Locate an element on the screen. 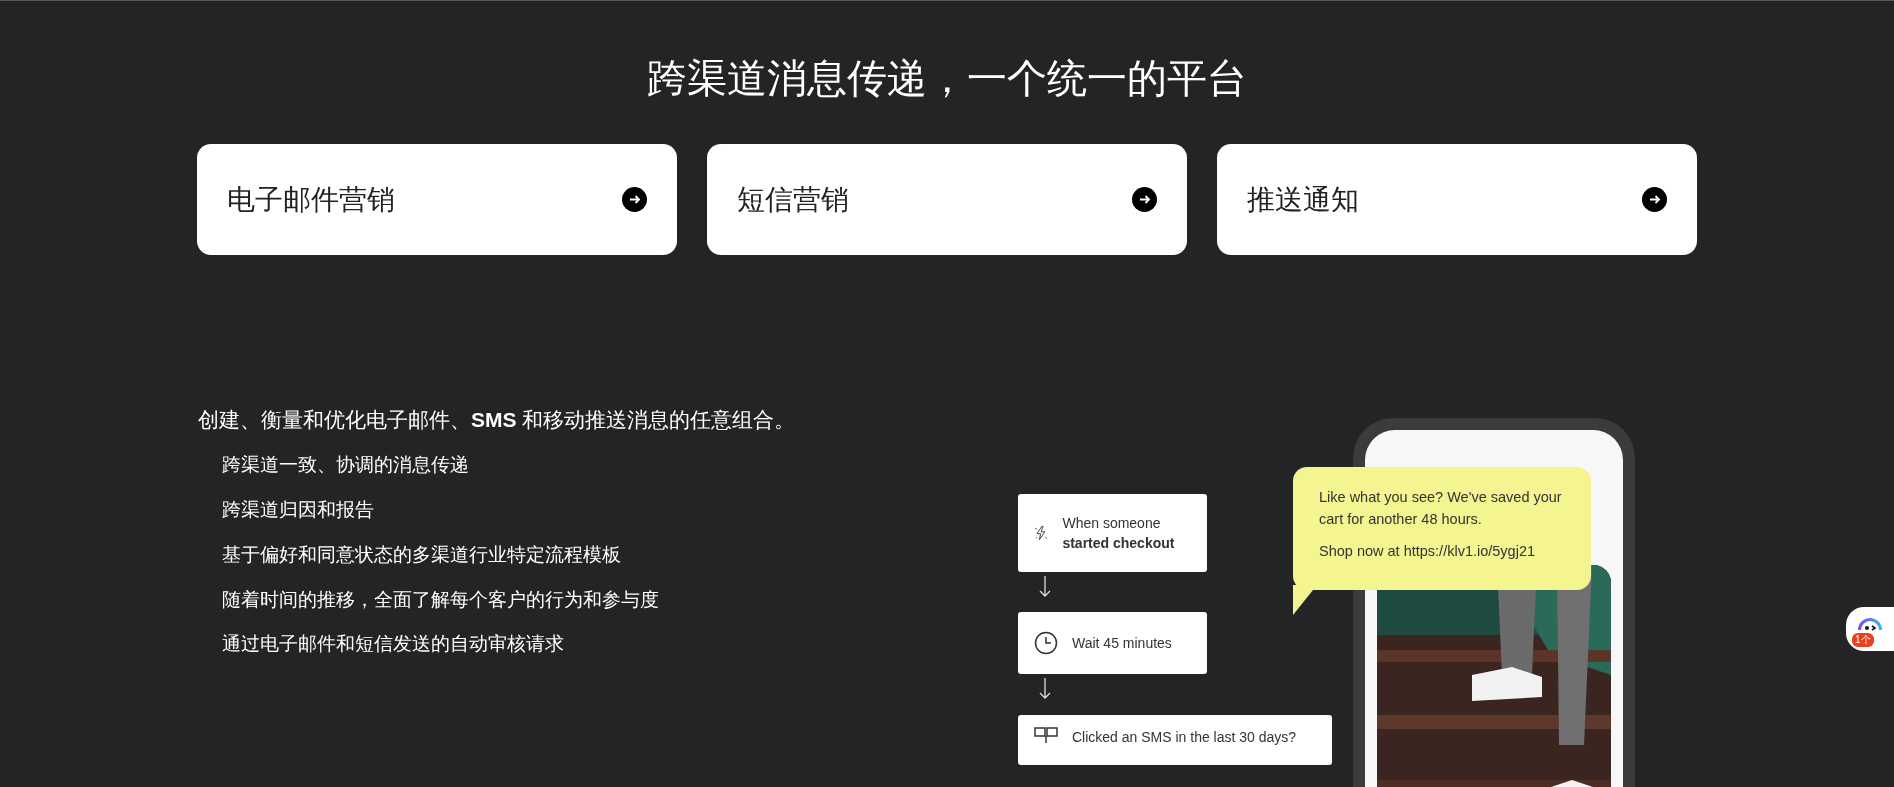 This screenshot has width=1894, height=787. notification-badge: 1个 is located at coordinates (1863, 640).